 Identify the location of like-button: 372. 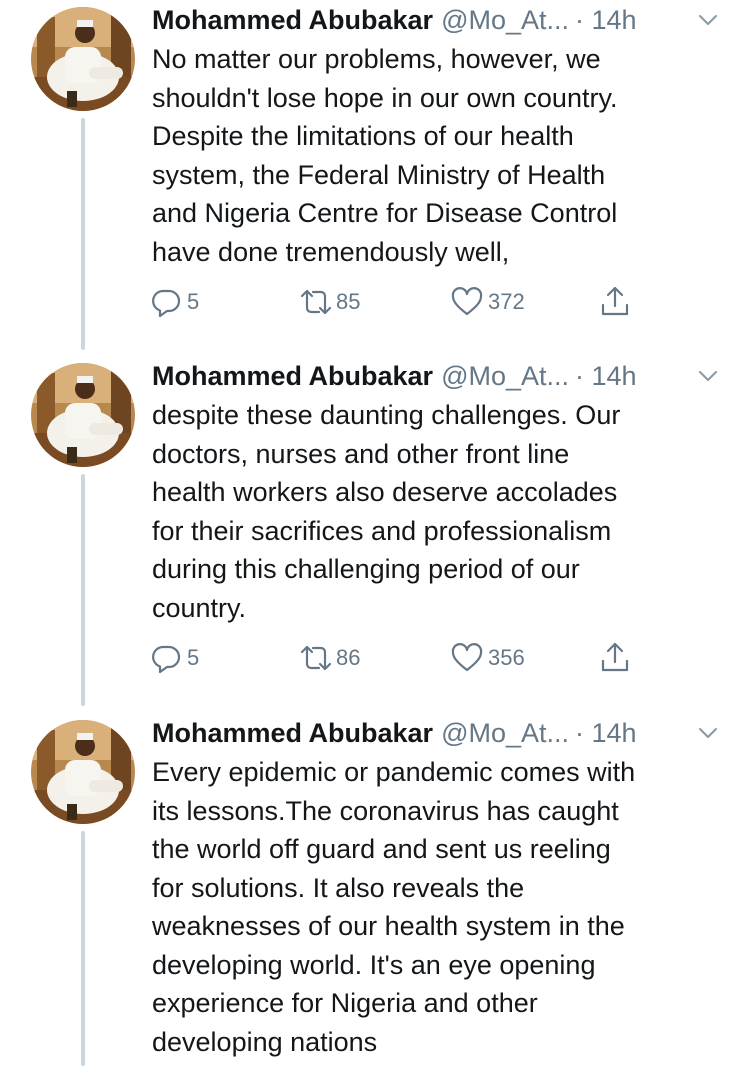
(487, 302).